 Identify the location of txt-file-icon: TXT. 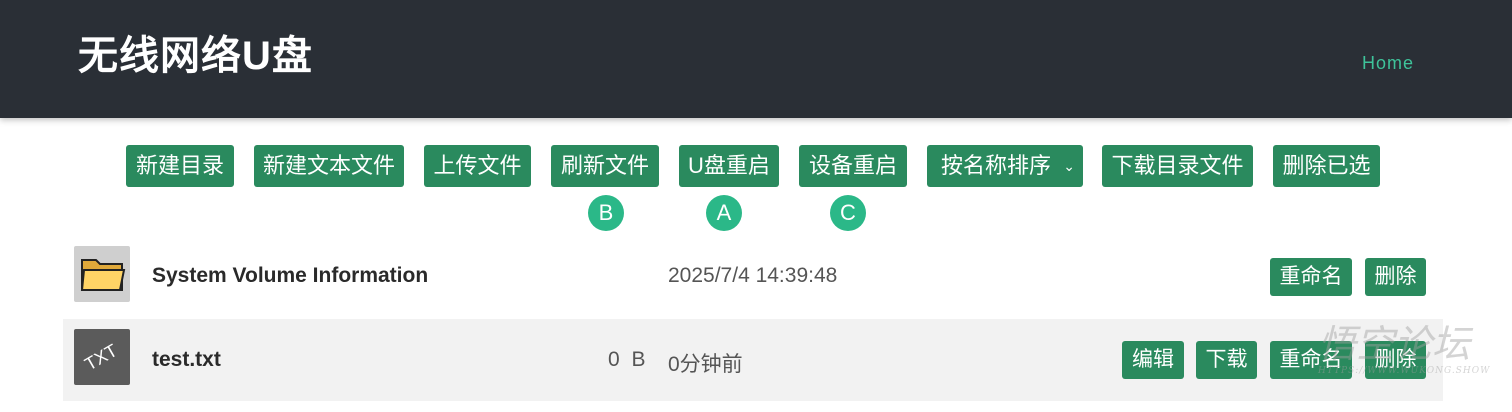
(102, 357).